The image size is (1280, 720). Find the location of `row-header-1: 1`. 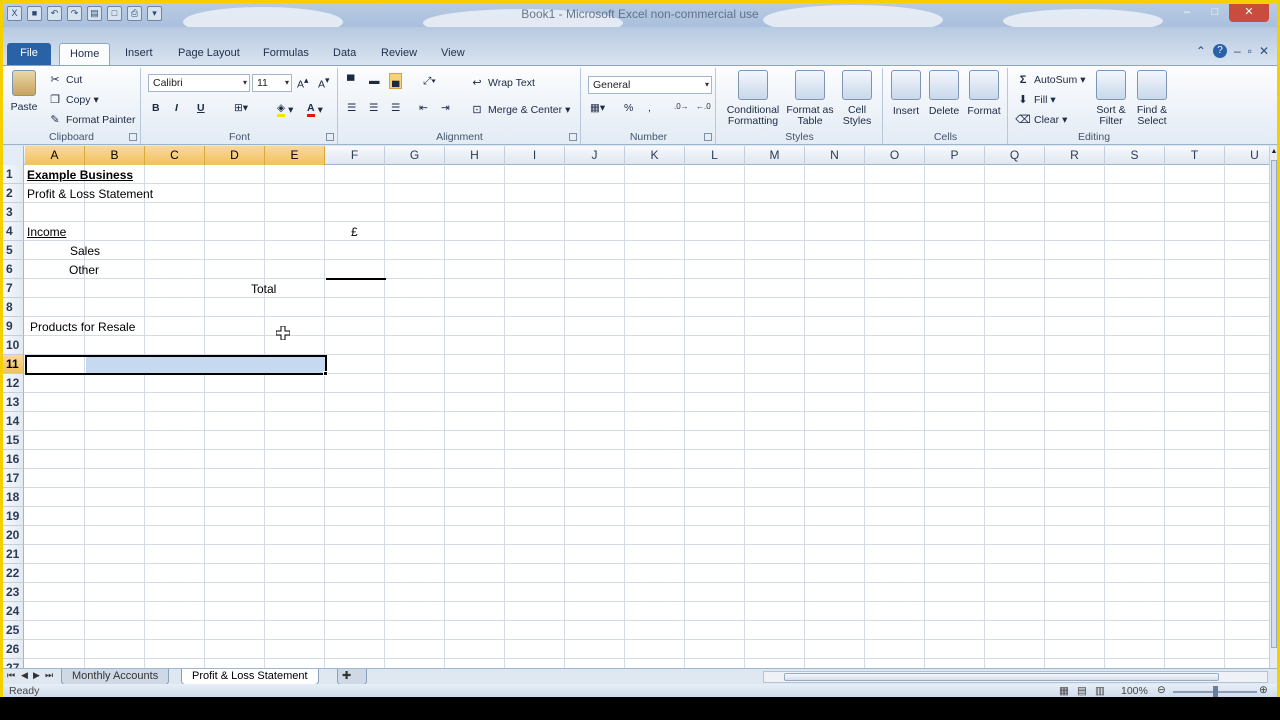

row-header-1: 1 is located at coordinates (13, 174).